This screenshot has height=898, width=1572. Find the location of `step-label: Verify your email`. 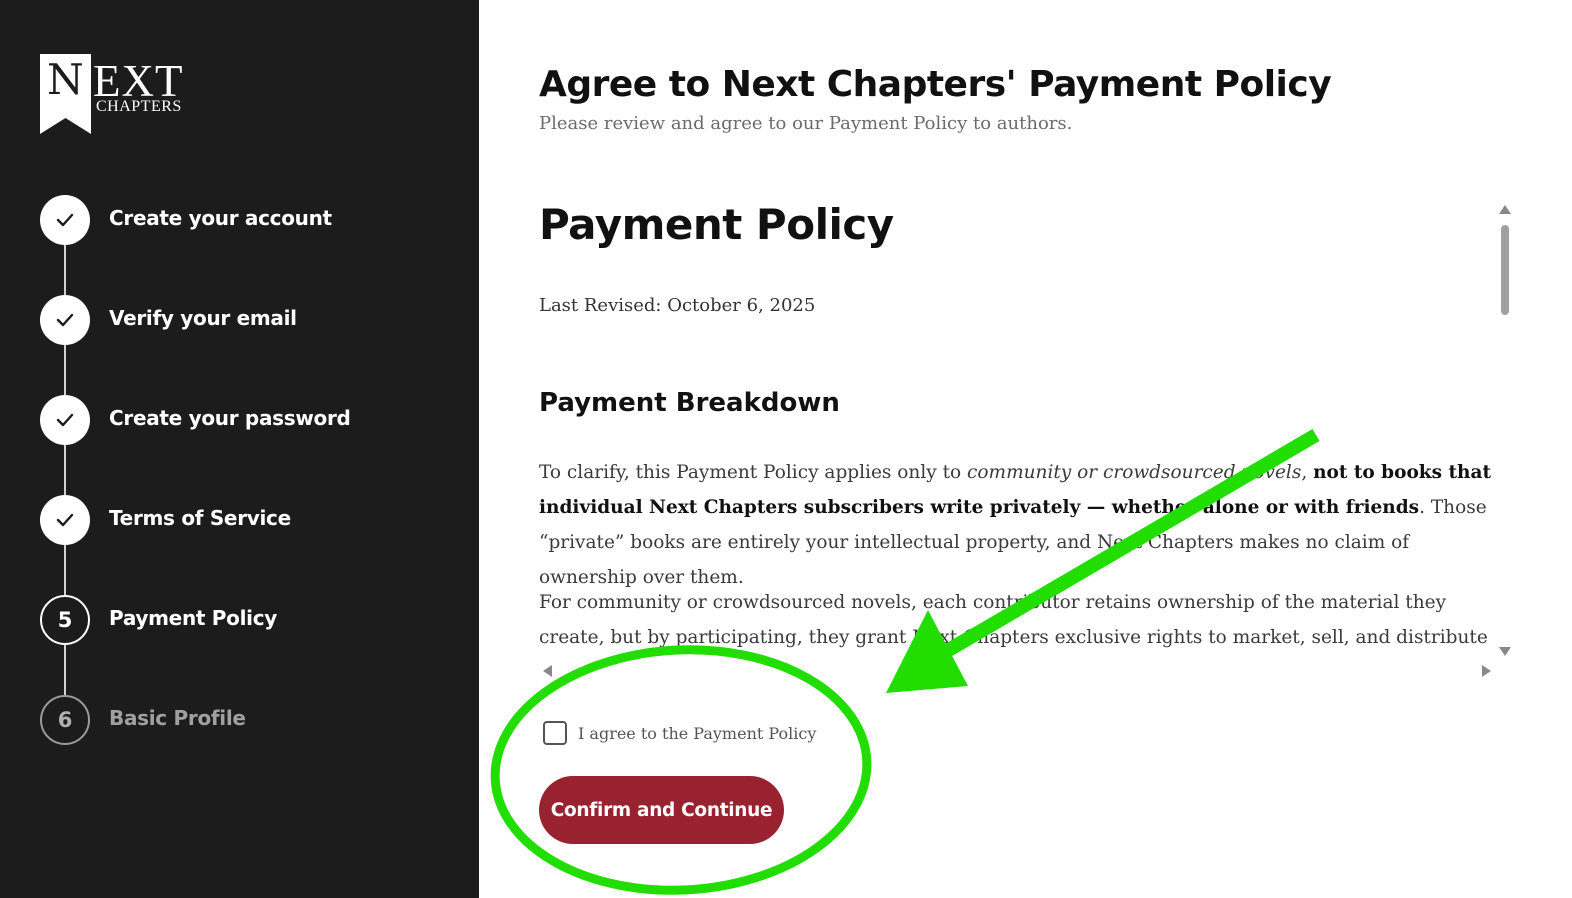

step-label: Verify your email is located at coordinates (203, 318).